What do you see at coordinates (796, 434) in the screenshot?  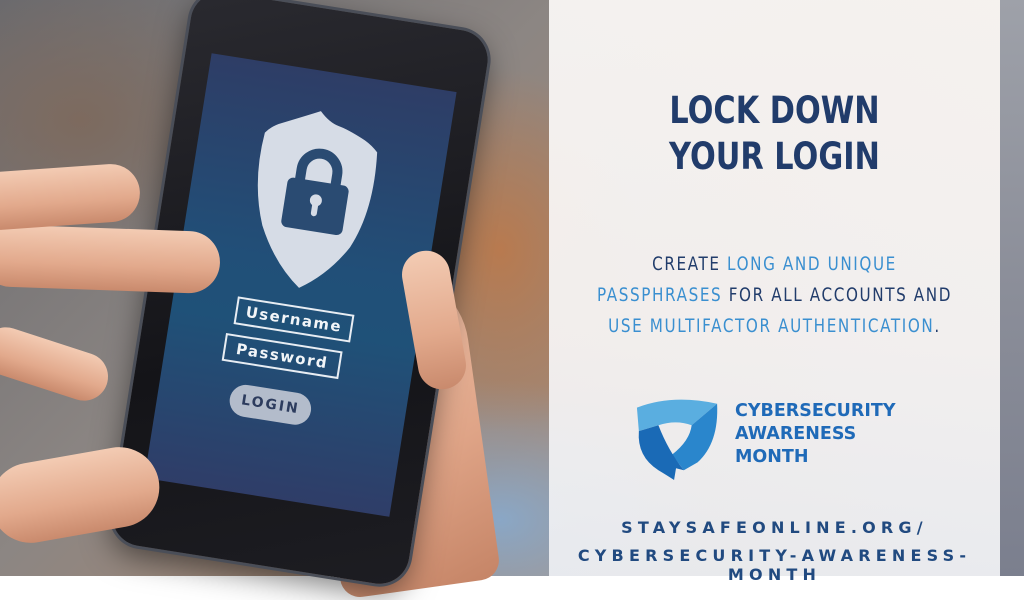 I see `logo-line-2: AWARENESS` at bounding box center [796, 434].